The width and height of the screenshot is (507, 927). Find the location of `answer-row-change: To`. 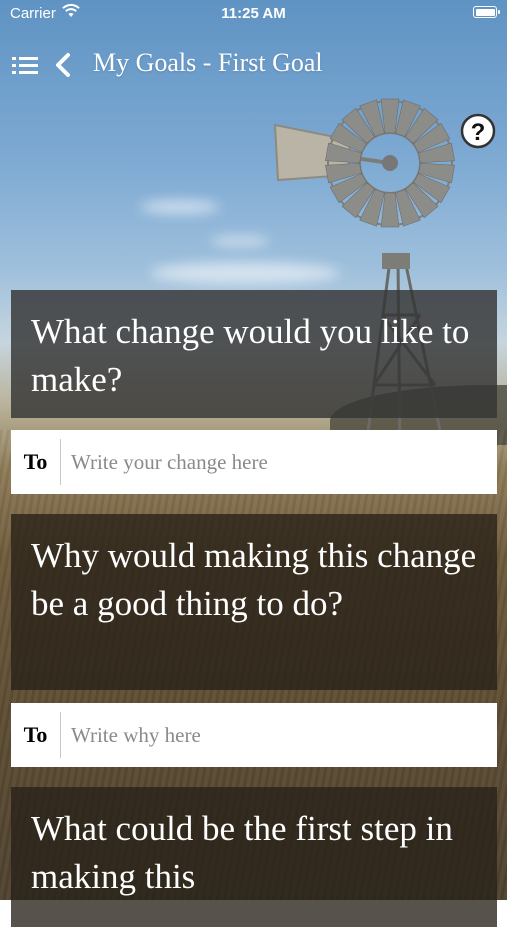

answer-row-change: To is located at coordinates (254, 462).